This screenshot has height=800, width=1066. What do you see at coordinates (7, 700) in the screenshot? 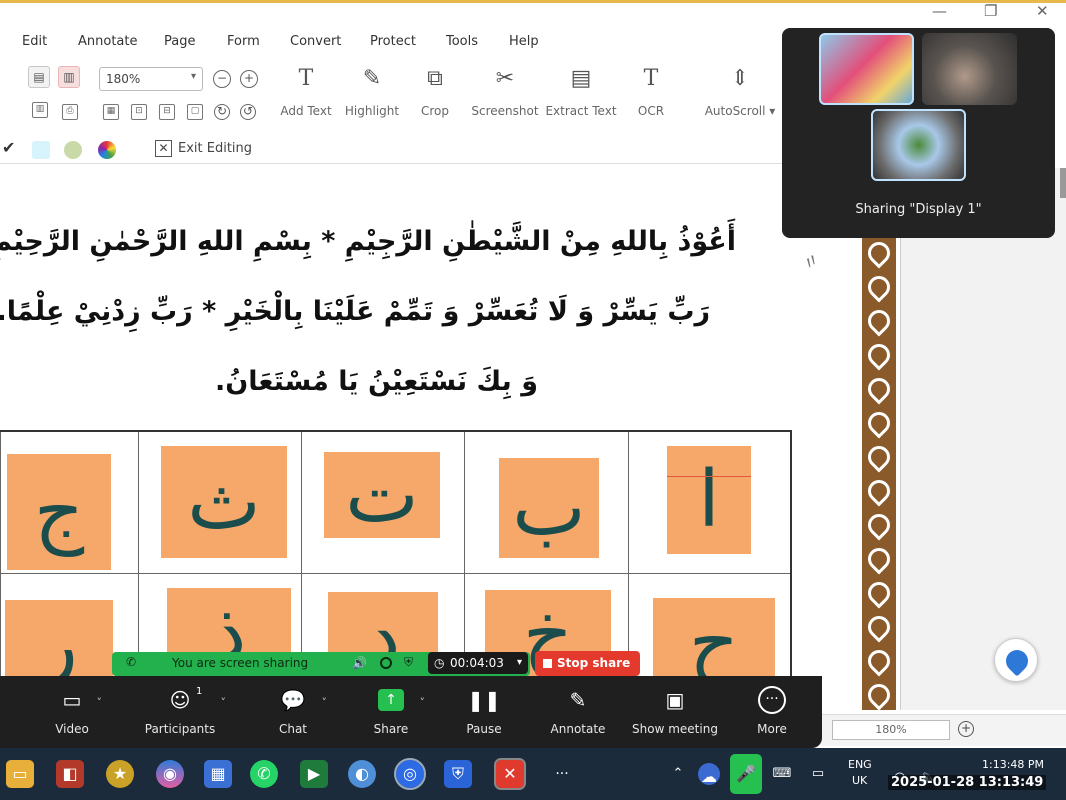
I see `audio-chevron: ˅` at bounding box center [7, 700].